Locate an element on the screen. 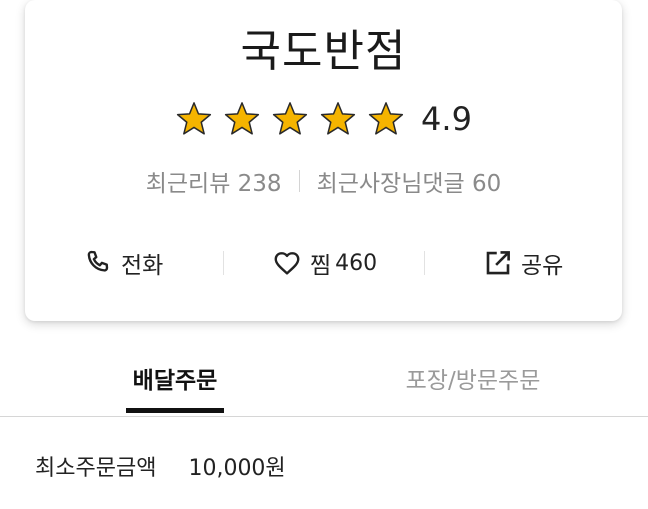 The image size is (648, 509). share-label: 공유 is located at coordinates (542, 266).